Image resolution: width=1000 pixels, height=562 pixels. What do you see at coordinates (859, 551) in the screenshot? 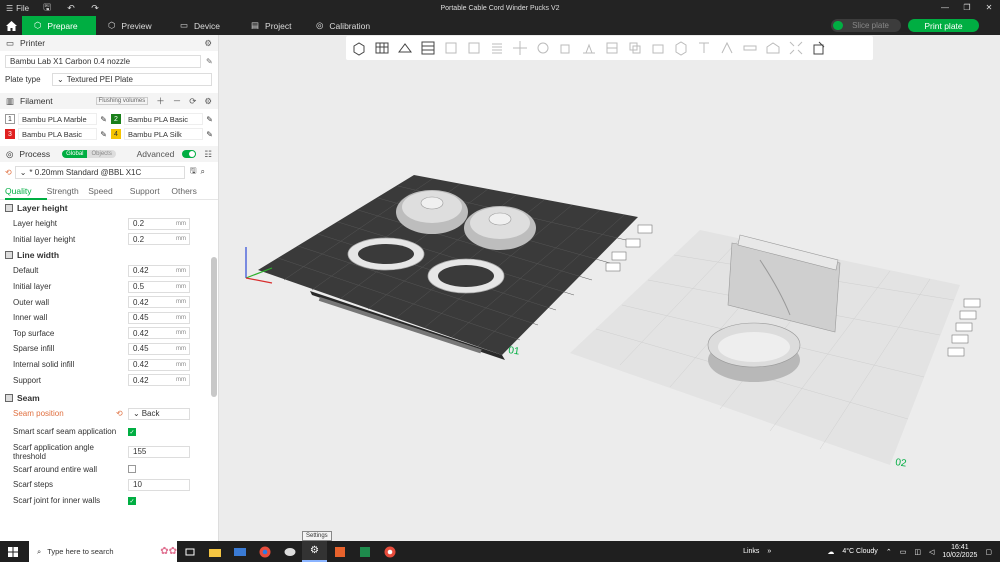
I see `weather-text: 4°C Cloudy` at bounding box center [859, 551].